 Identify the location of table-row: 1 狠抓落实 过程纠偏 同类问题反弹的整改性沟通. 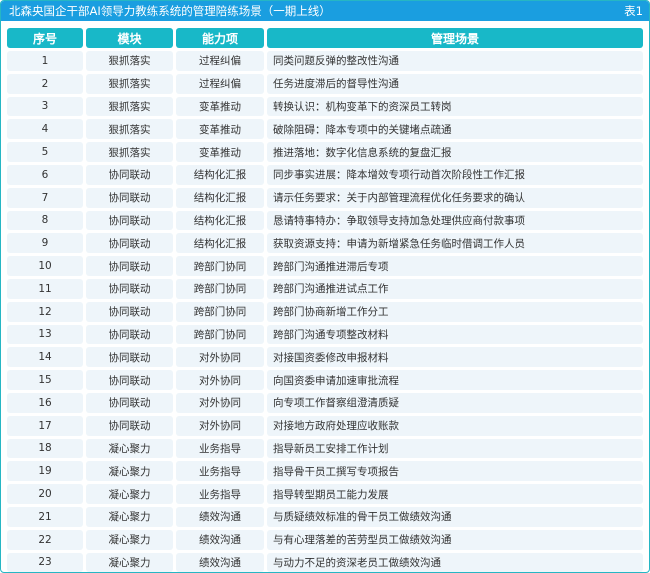
(325, 61).